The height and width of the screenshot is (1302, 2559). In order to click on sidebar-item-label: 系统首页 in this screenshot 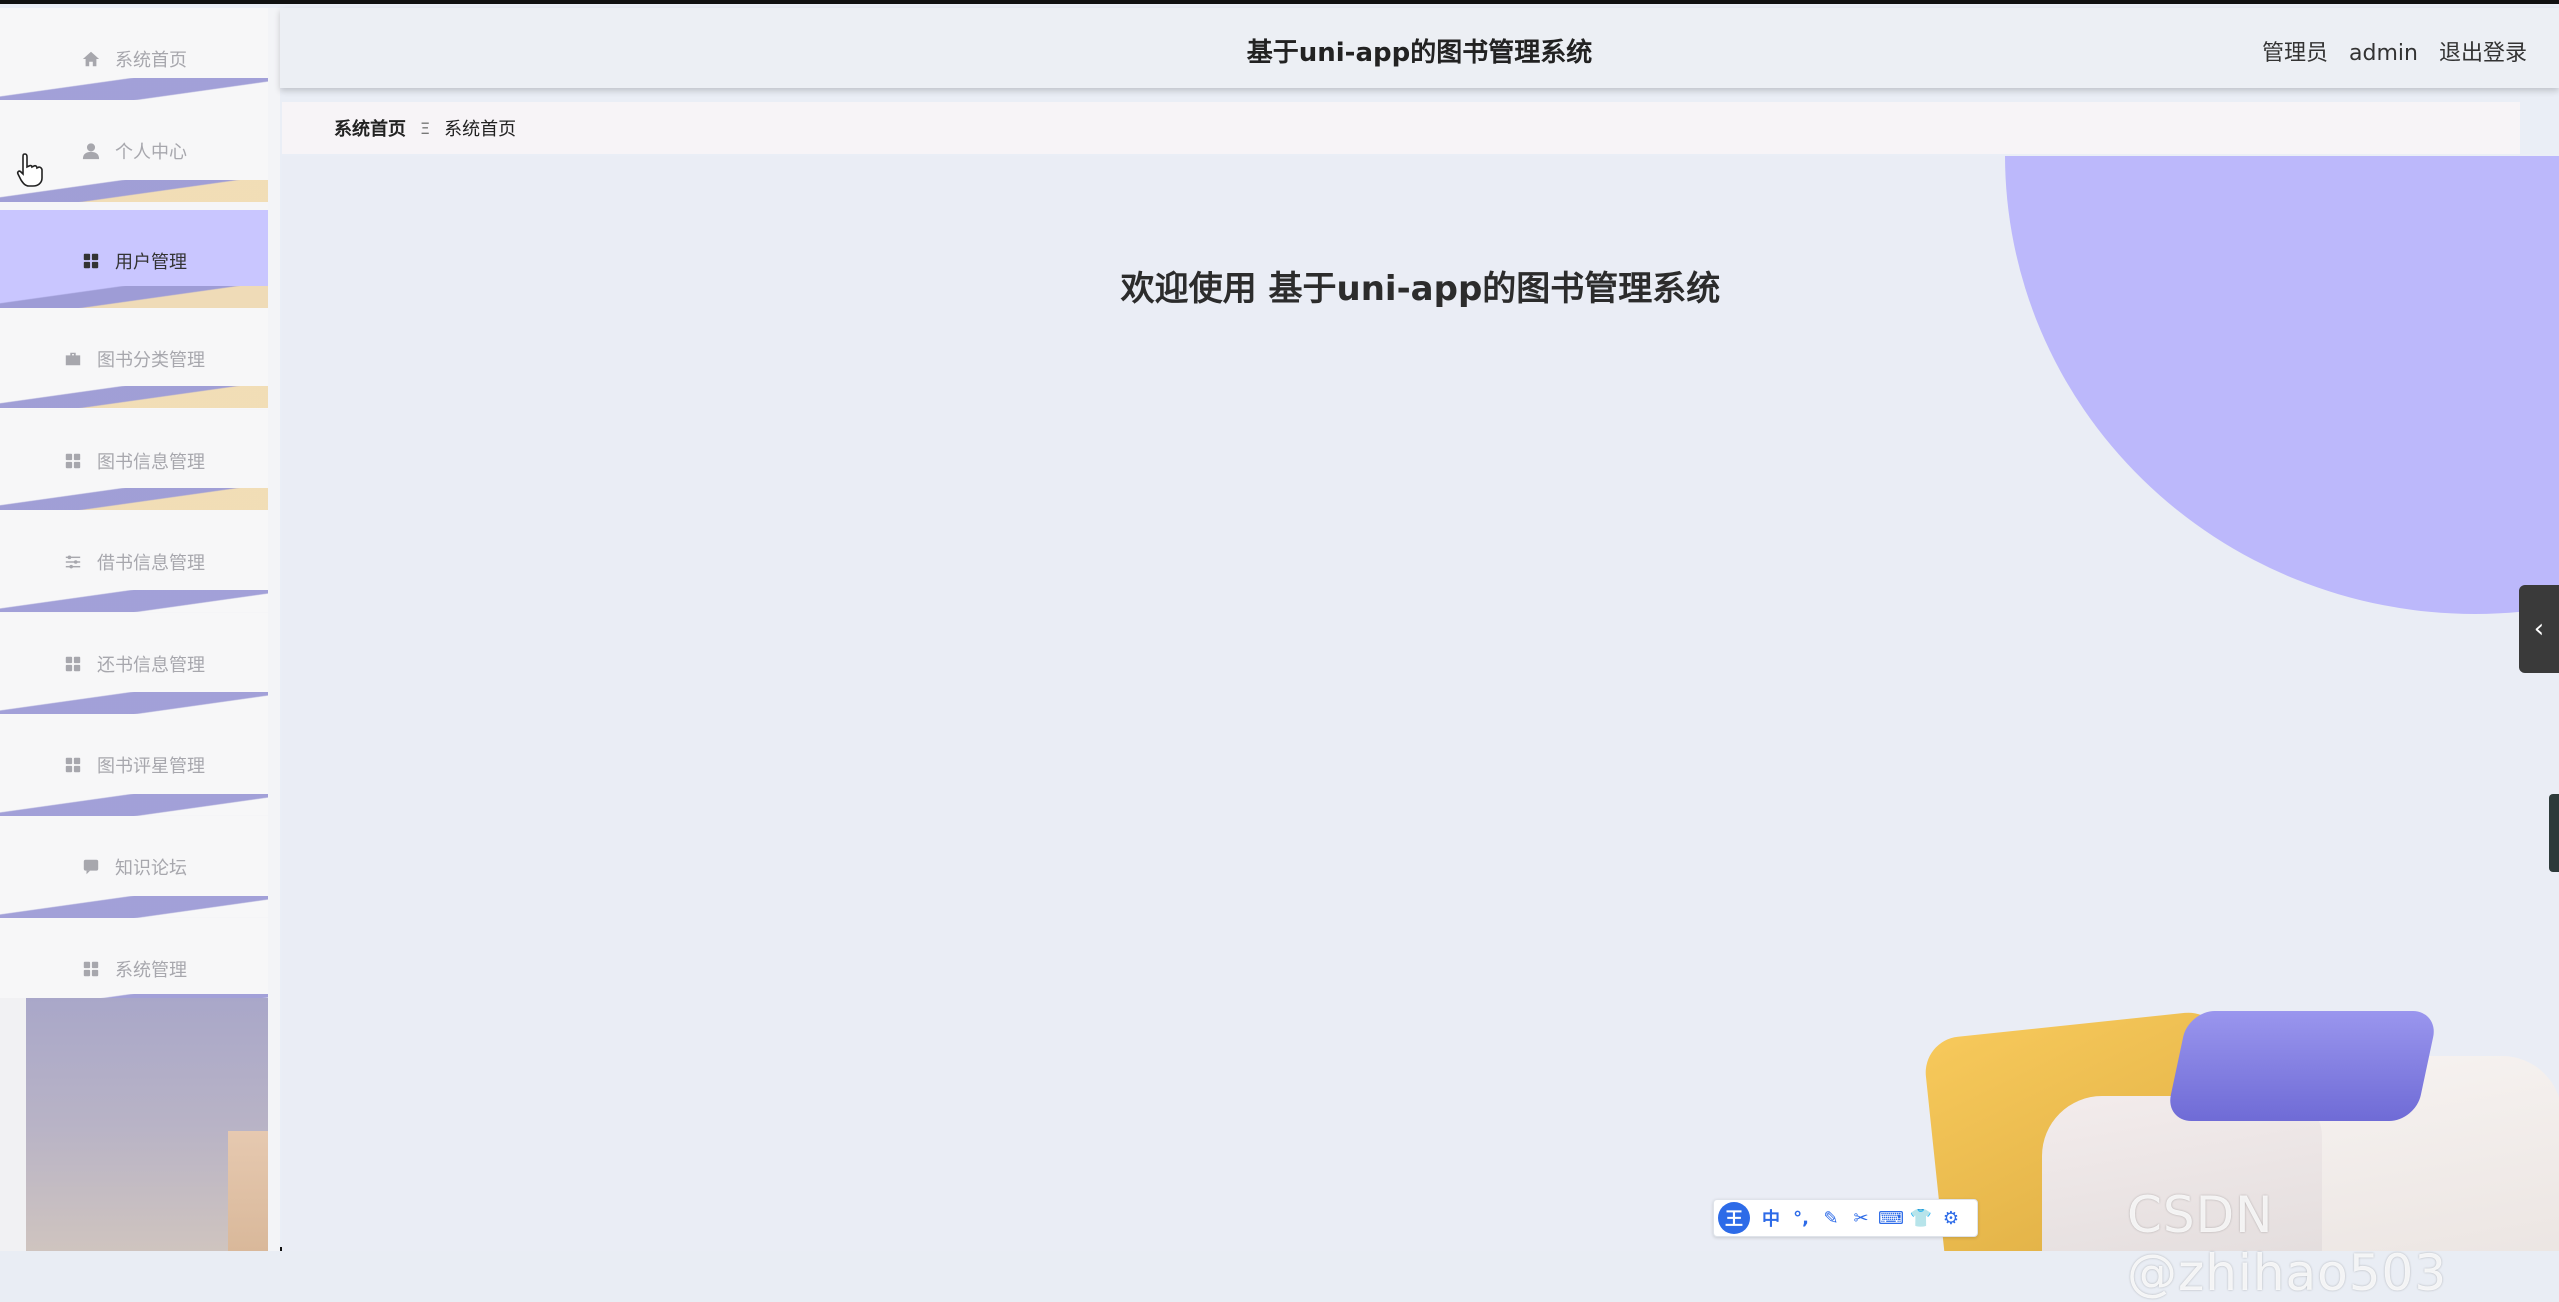, I will do `click(151, 60)`.